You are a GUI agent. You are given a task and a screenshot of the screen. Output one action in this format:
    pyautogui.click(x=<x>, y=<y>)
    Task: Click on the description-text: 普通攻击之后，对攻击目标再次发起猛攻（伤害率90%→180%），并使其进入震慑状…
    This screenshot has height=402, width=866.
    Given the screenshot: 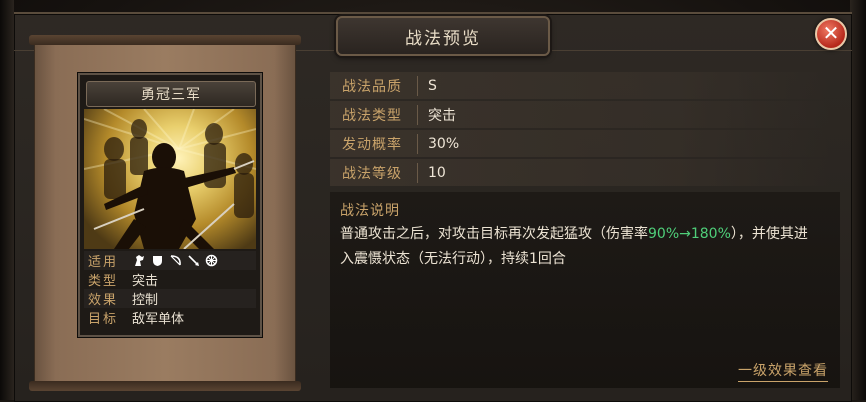 What is the action you would take?
    pyautogui.click(x=580, y=247)
    